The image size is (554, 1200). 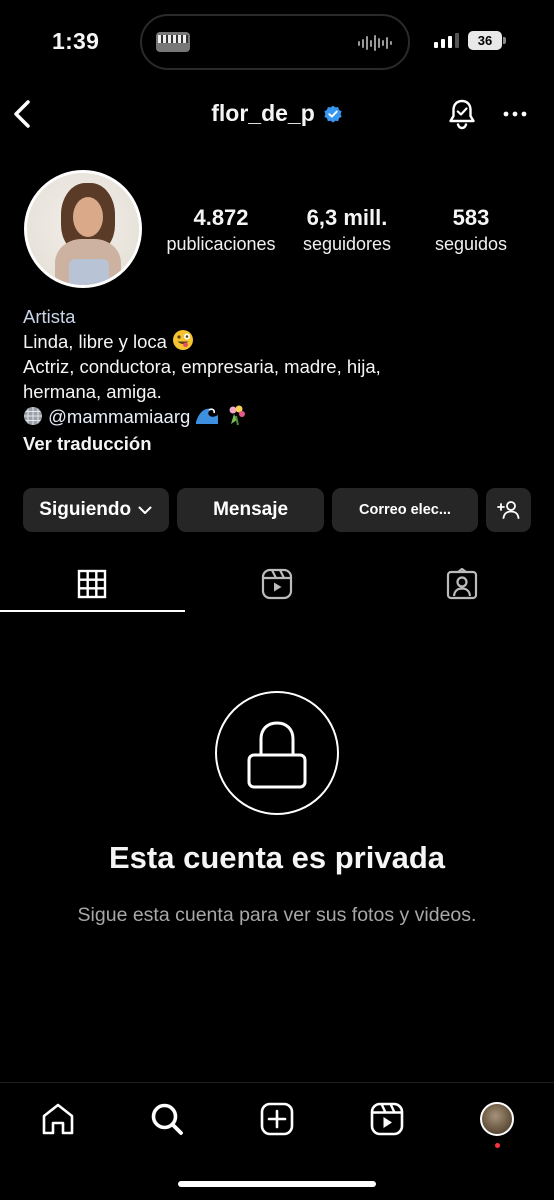 I want to click on suggested-users-button, so click(x=508, y=510).